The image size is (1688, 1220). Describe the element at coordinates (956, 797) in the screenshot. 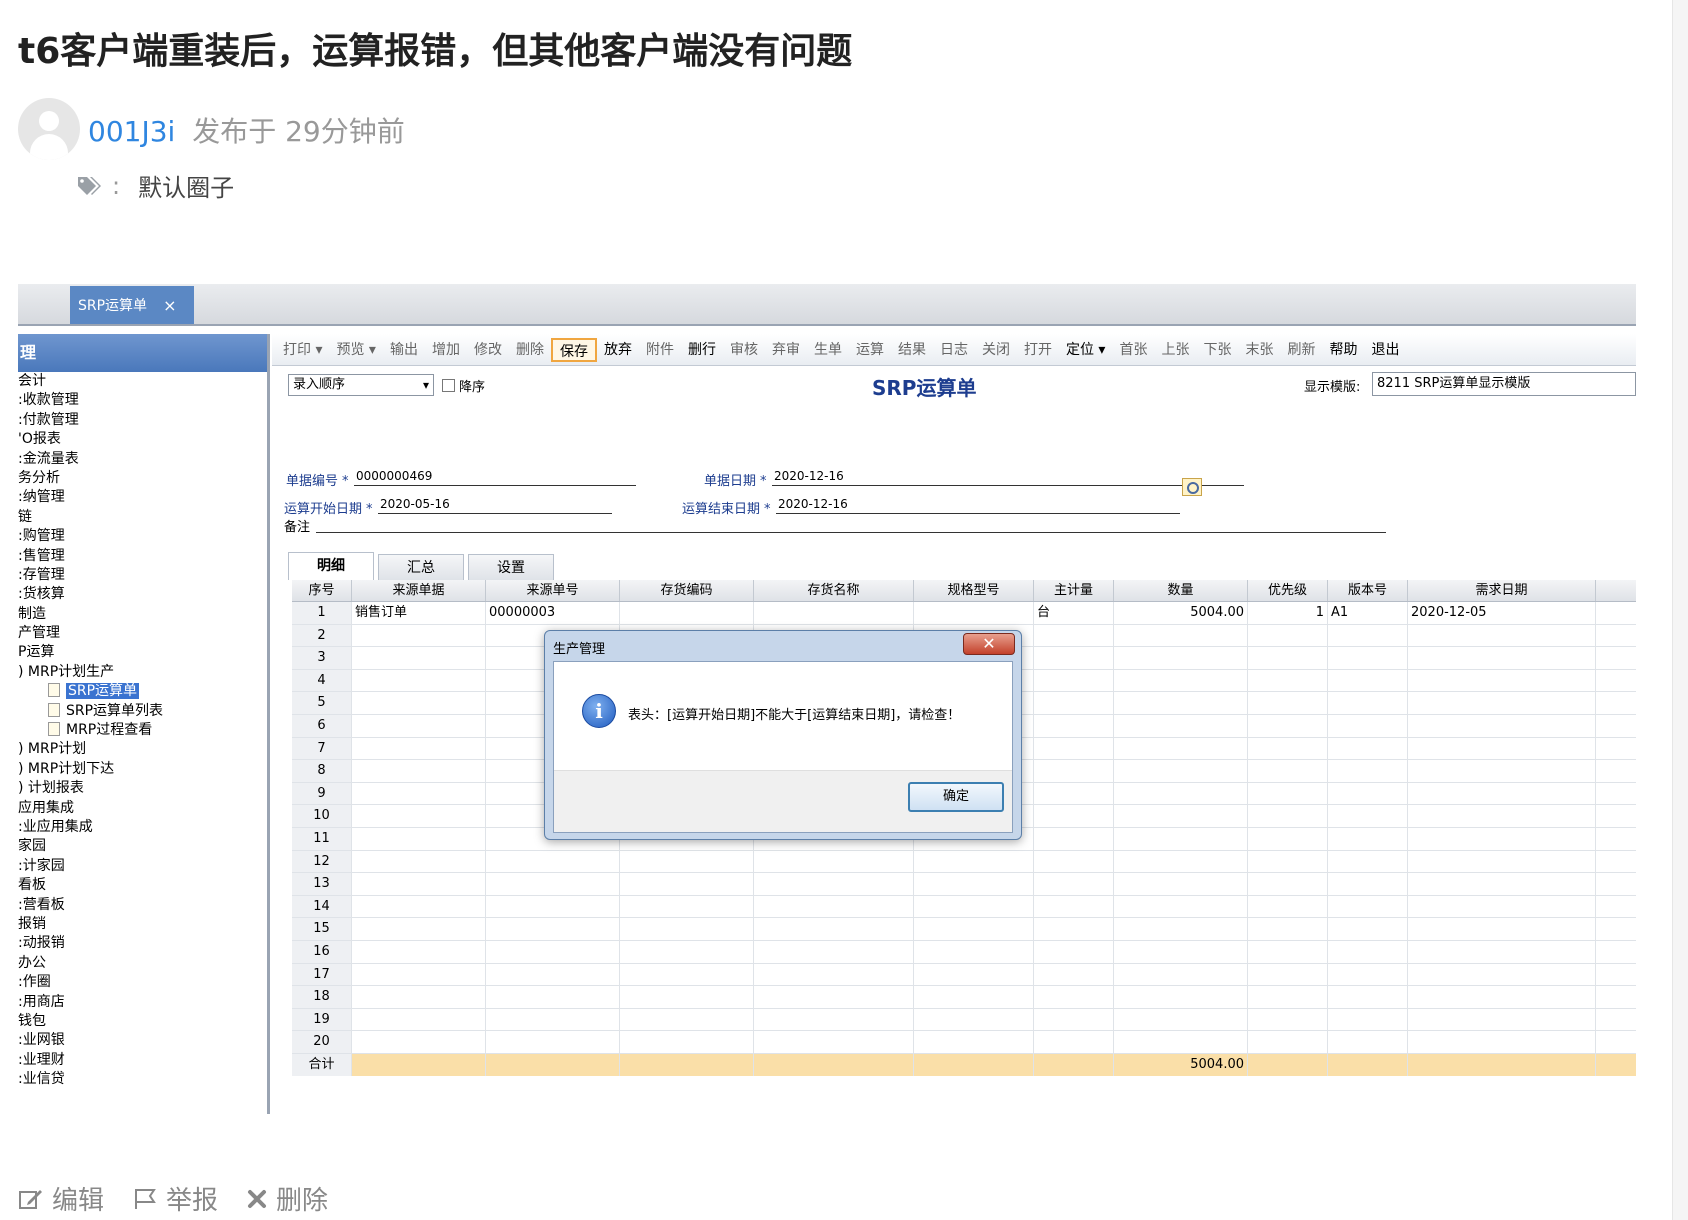

I see `ok-button: 确定` at that location.